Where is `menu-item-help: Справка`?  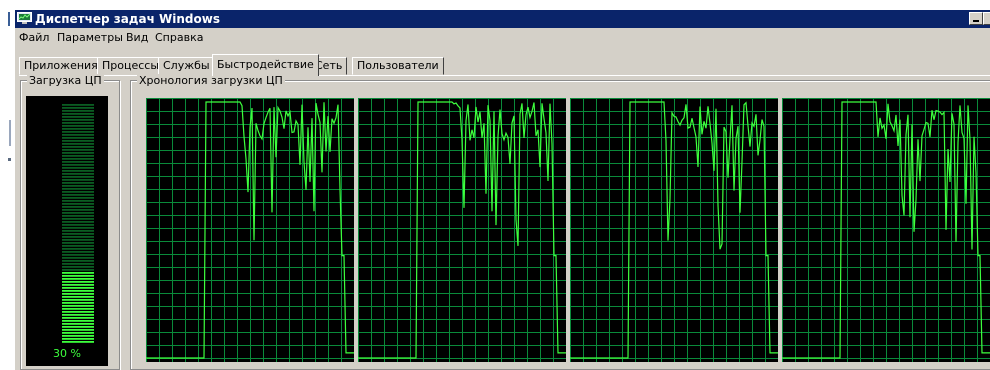
menu-item-help: Справка is located at coordinates (179, 38).